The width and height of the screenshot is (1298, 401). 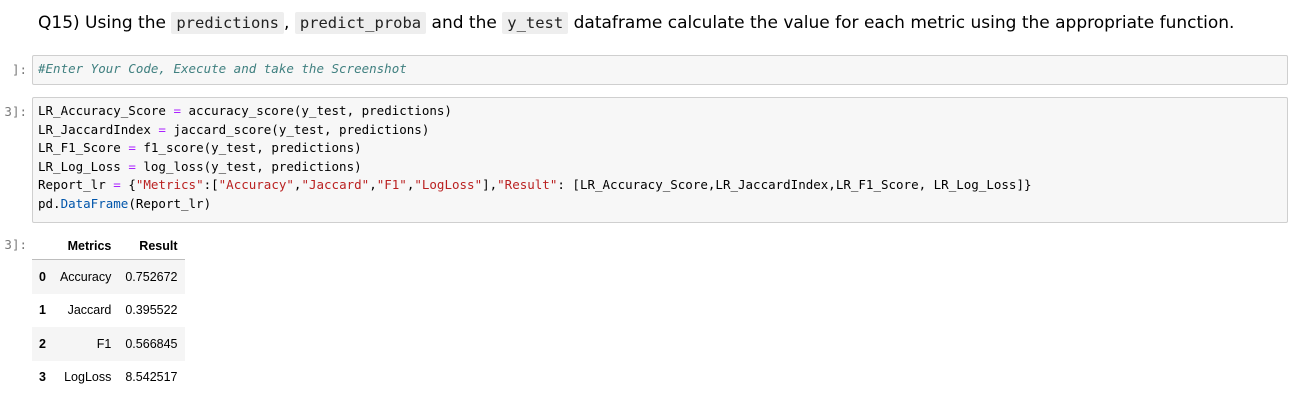 What do you see at coordinates (42, 276) in the screenshot?
I see `row-index: 0` at bounding box center [42, 276].